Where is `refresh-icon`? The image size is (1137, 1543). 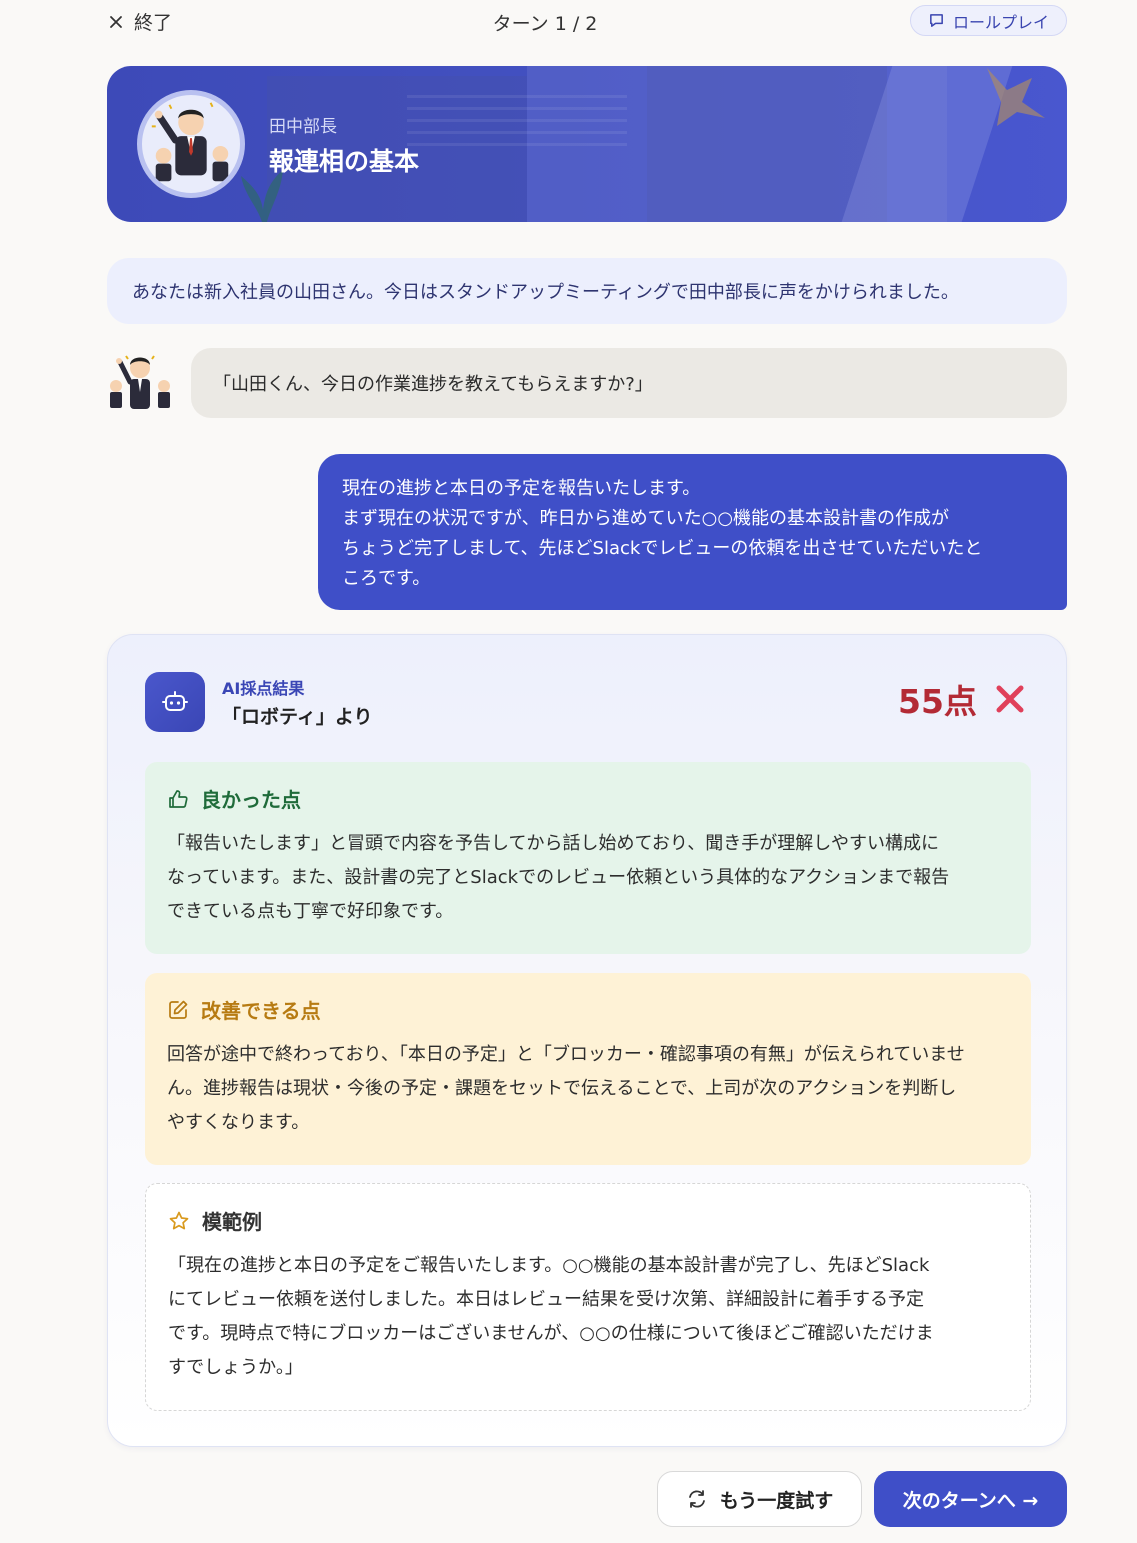
refresh-icon is located at coordinates (696, 1499).